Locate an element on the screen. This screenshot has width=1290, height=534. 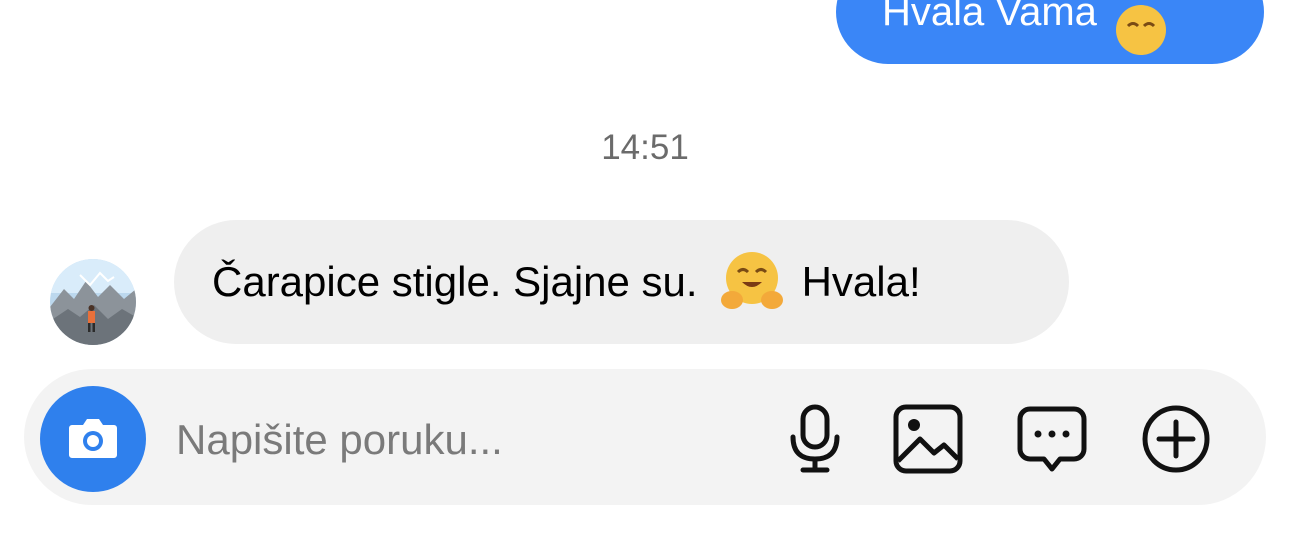
sent-message-text: Hvala Vama is located at coordinates (989, 17).